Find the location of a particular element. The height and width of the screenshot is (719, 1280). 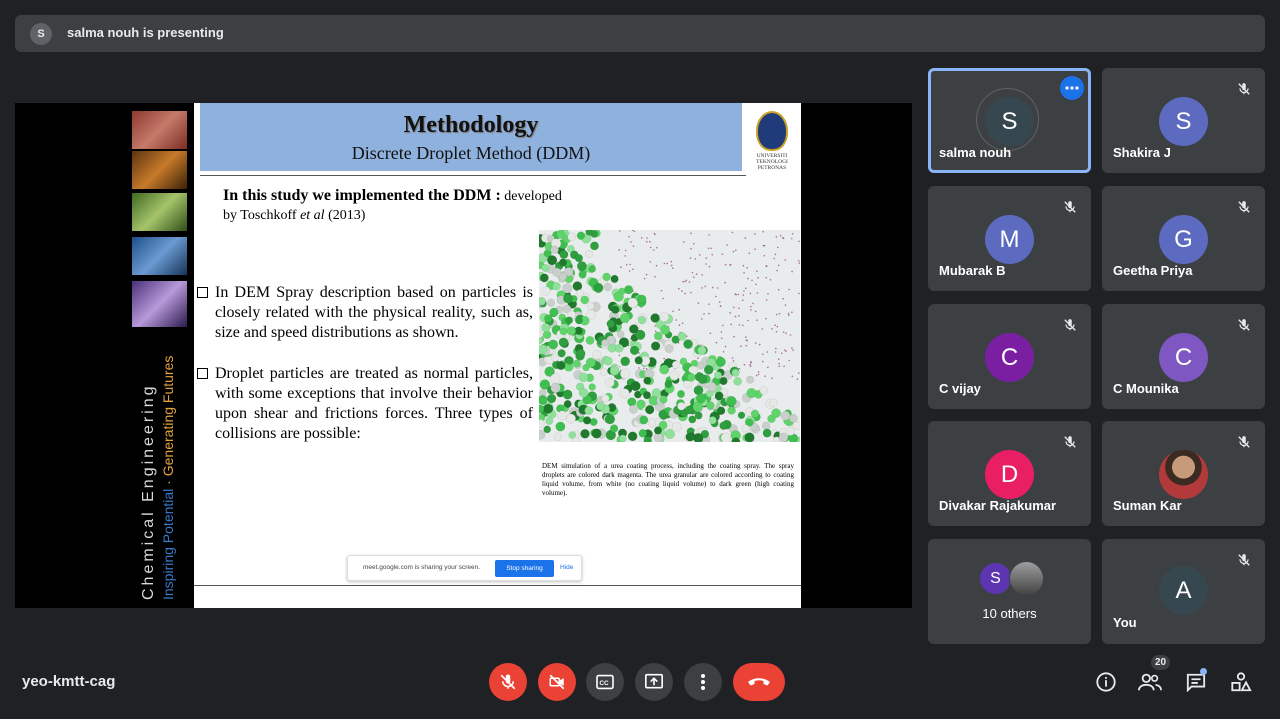

participant-tile-suman-kar: Suman Kar is located at coordinates (1183, 473).